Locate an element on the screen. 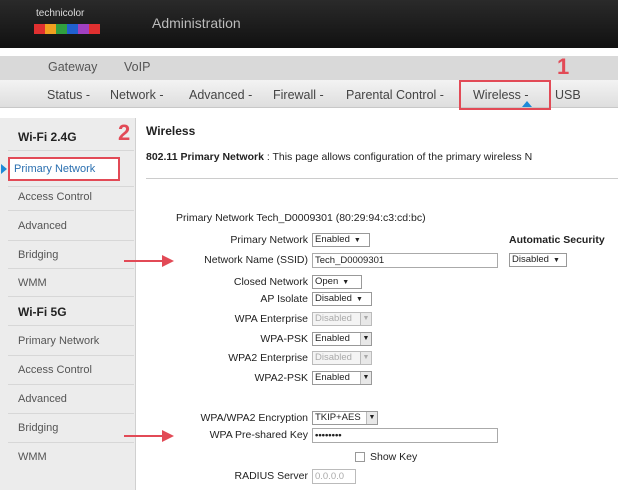 Image resolution: width=618 pixels, height=490 pixels. wpa-psk-label: WPA-PSK is located at coordinates (284, 339).